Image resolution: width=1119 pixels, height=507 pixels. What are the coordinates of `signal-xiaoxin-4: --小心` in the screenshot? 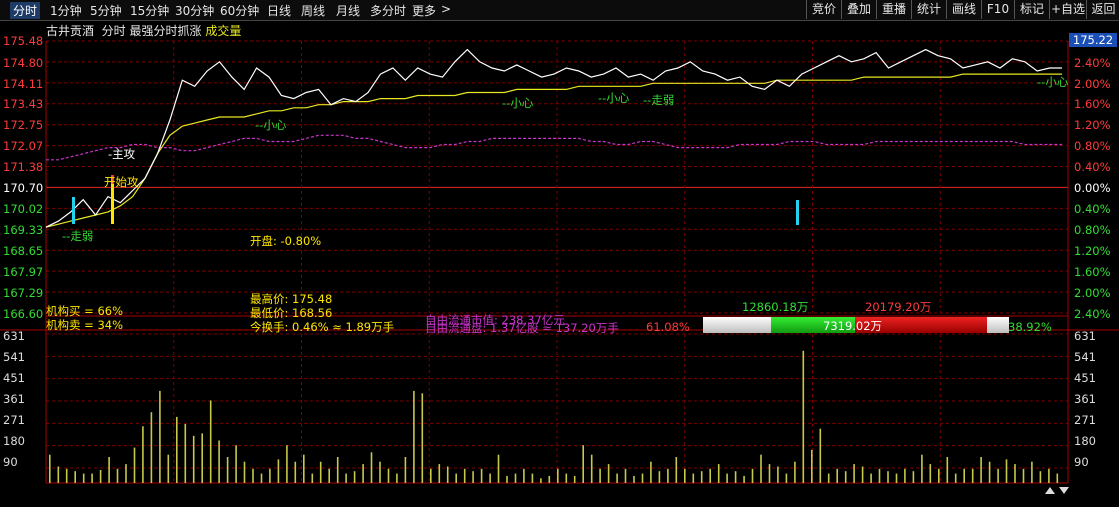 It's located at (1053, 82).